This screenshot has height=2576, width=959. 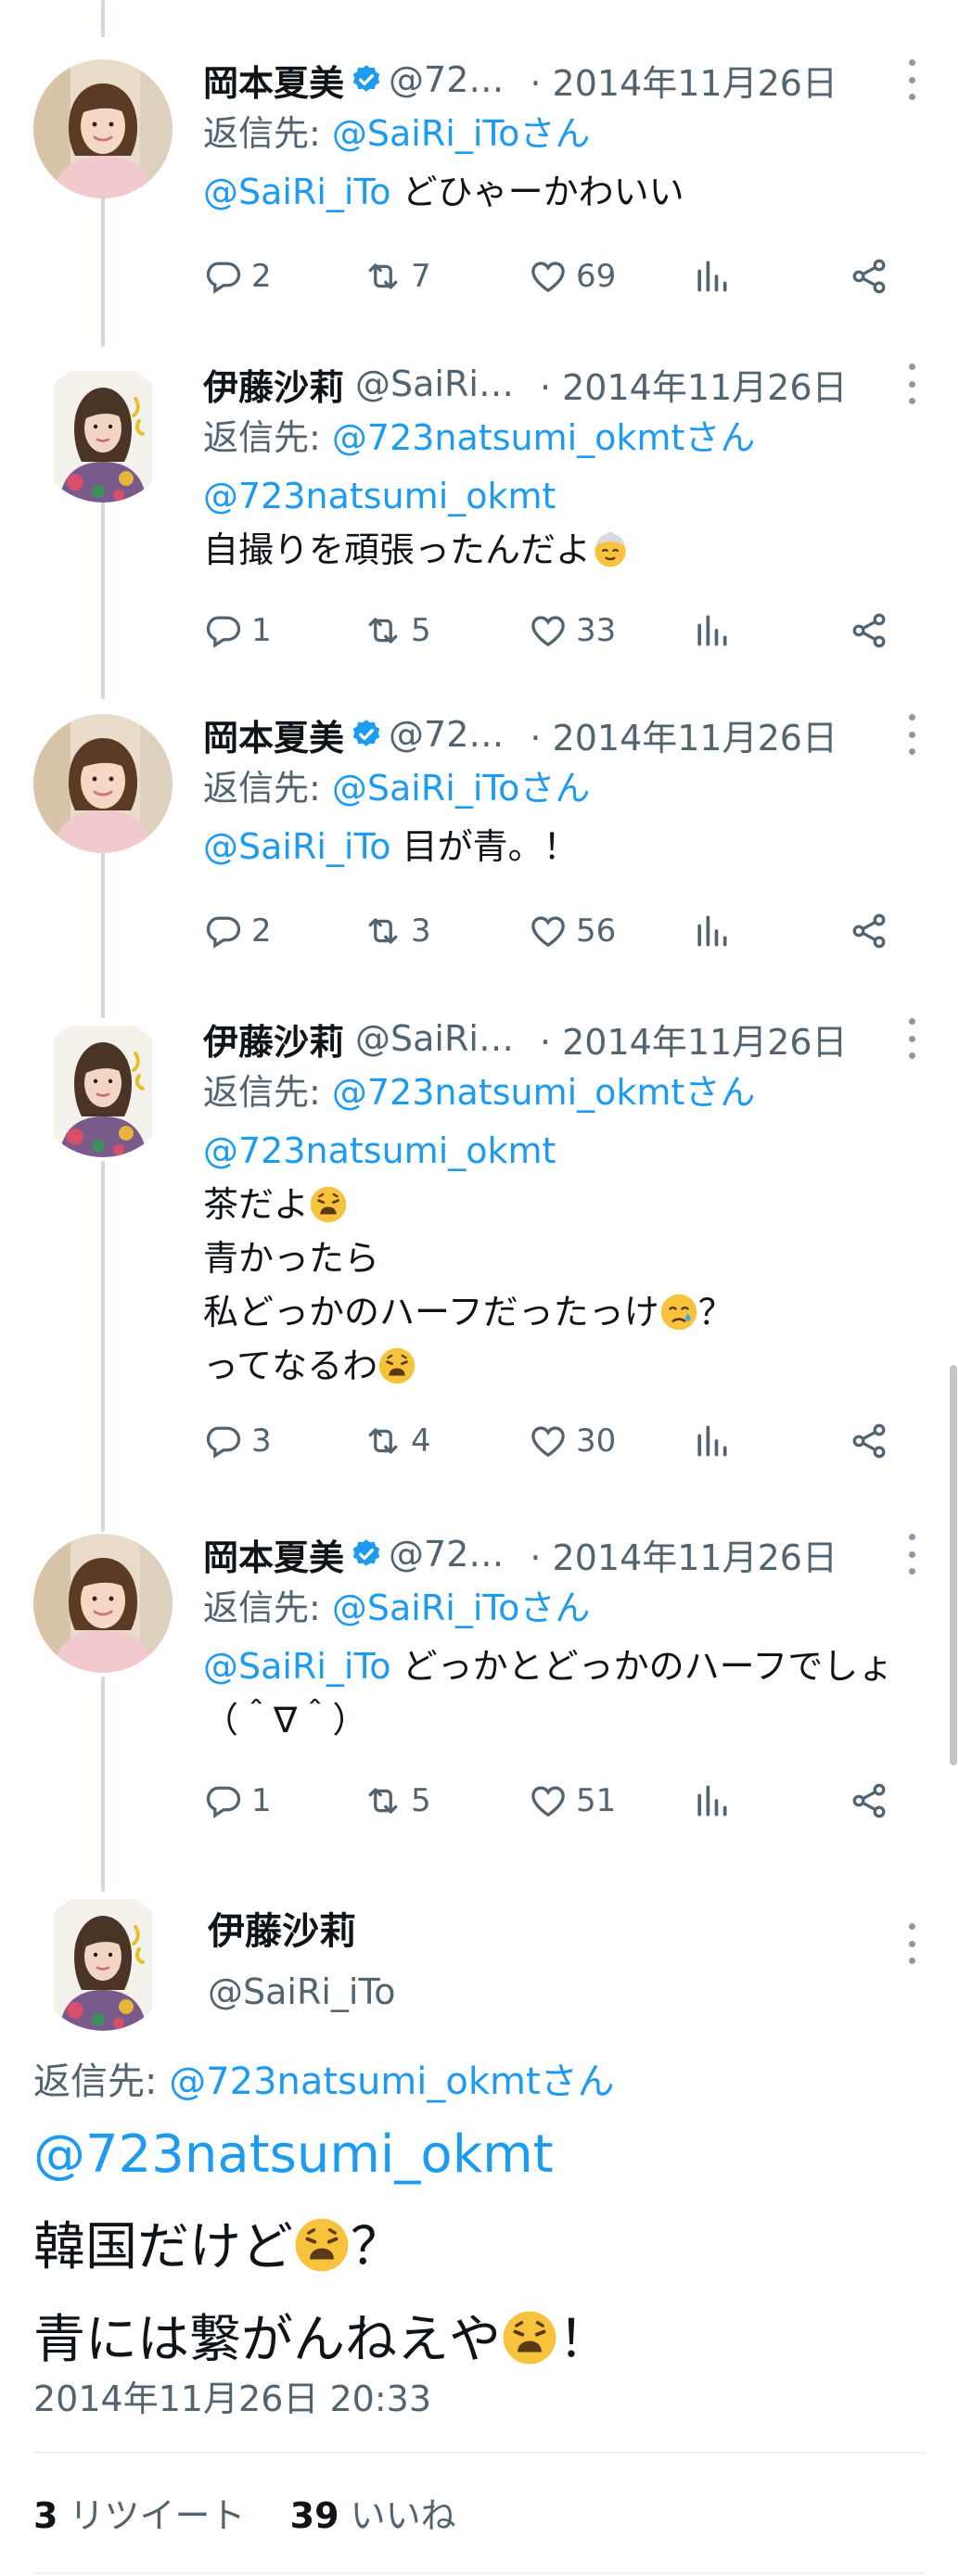 What do you see at coordinates (139, 2515) in the screenshot?
I see `retweets-stat: 3 リツイート` at bounding box center [139, 2515].